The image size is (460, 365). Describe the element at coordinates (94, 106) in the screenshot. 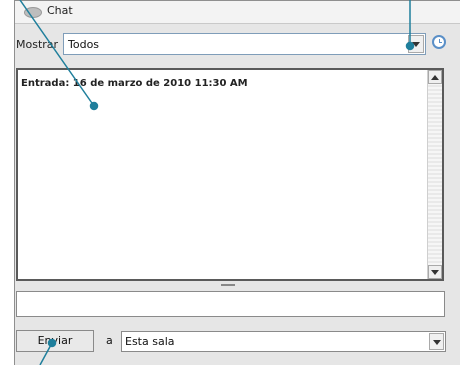

I see `callout-dot-log` at that location.